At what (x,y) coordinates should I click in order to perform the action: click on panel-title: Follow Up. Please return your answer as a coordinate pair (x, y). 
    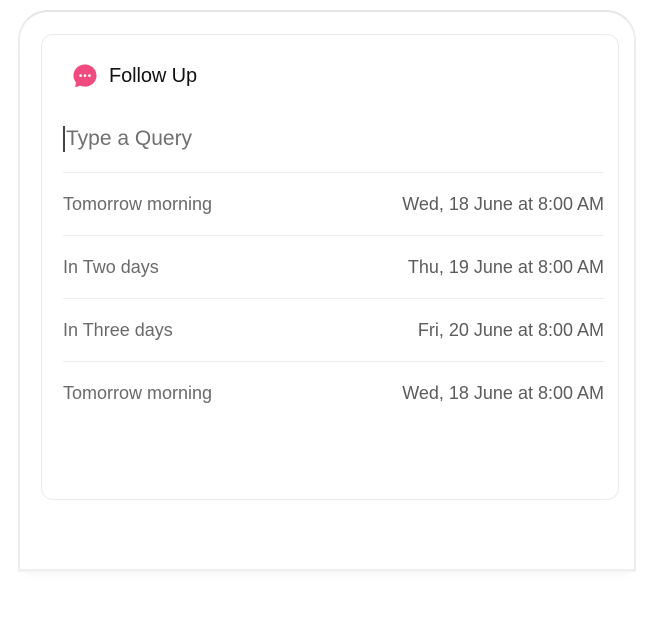
    Looking at the image, I should click on (153, 75).